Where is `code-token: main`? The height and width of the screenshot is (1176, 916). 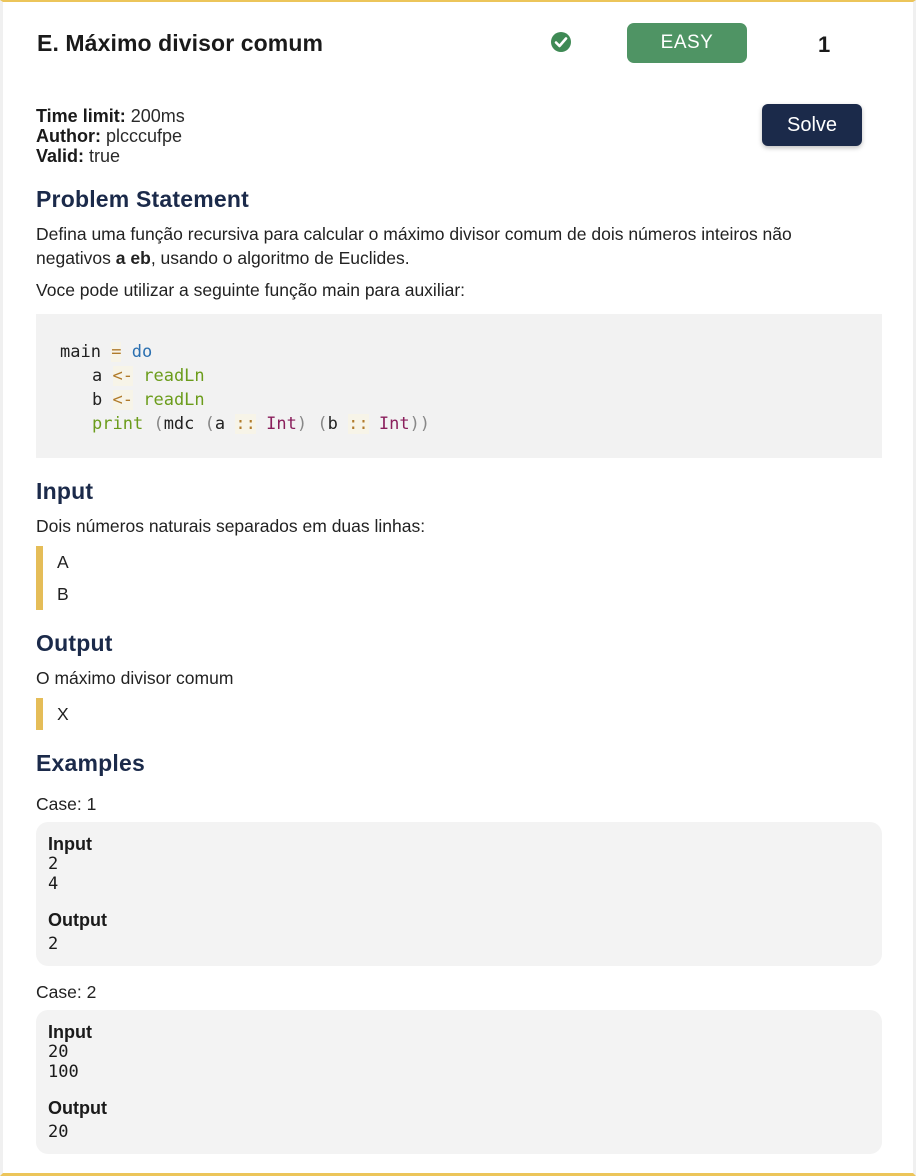
code-token: main is located at coordinates (80, 352).